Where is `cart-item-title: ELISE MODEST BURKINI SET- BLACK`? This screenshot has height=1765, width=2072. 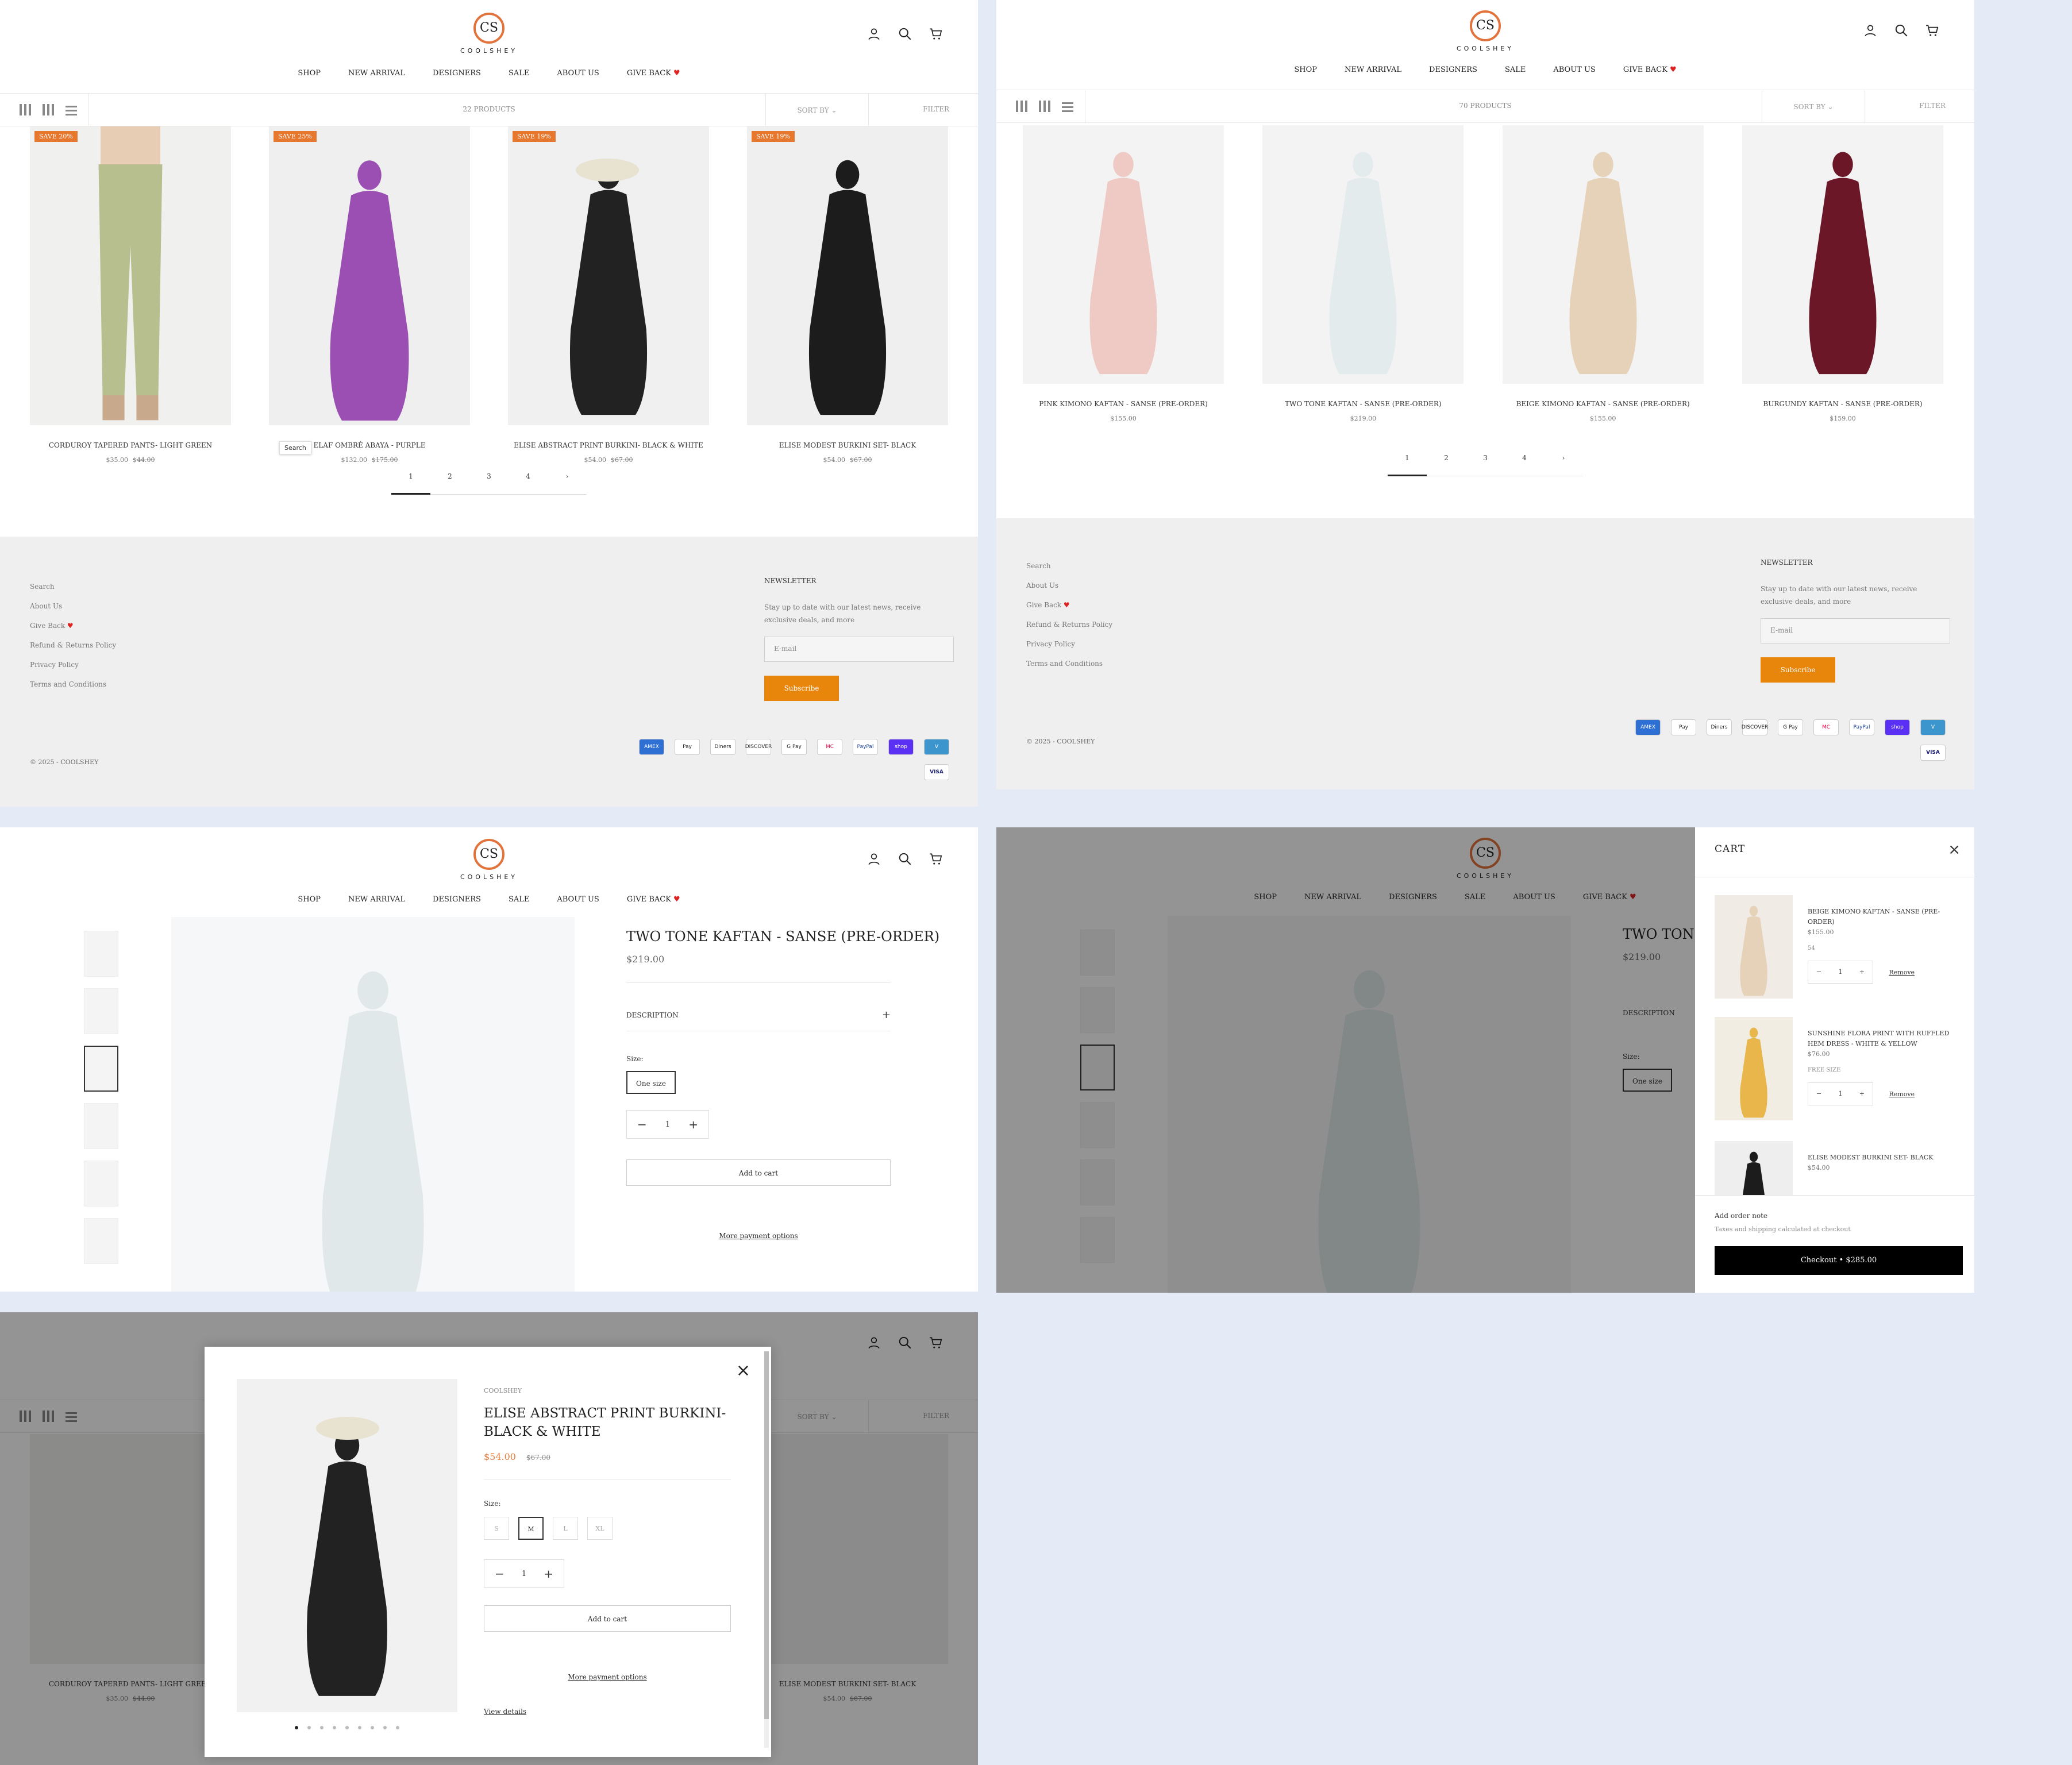 cart-item-title: ELISE MODEST BURKINI SET- BLACK is located at coordinates (1879, 1158).